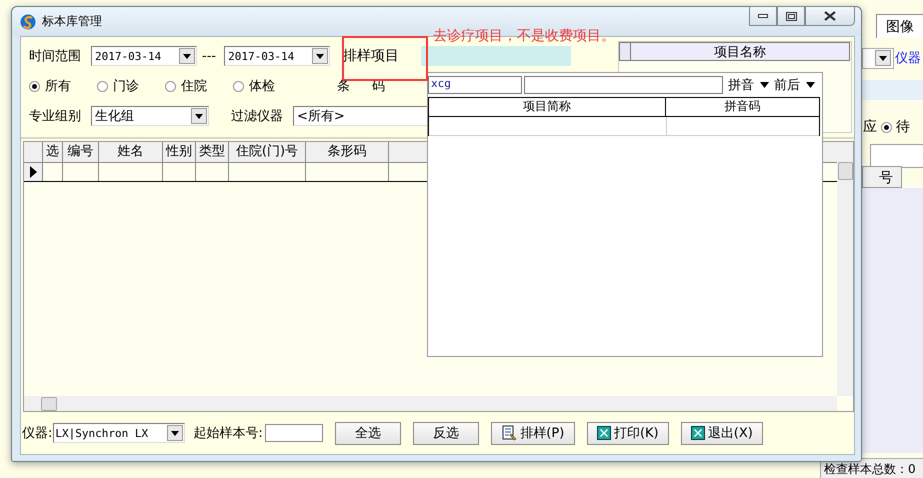 The image size is (923, 478). I want to click on group-dropdown: 生化组, so click(150, 116).